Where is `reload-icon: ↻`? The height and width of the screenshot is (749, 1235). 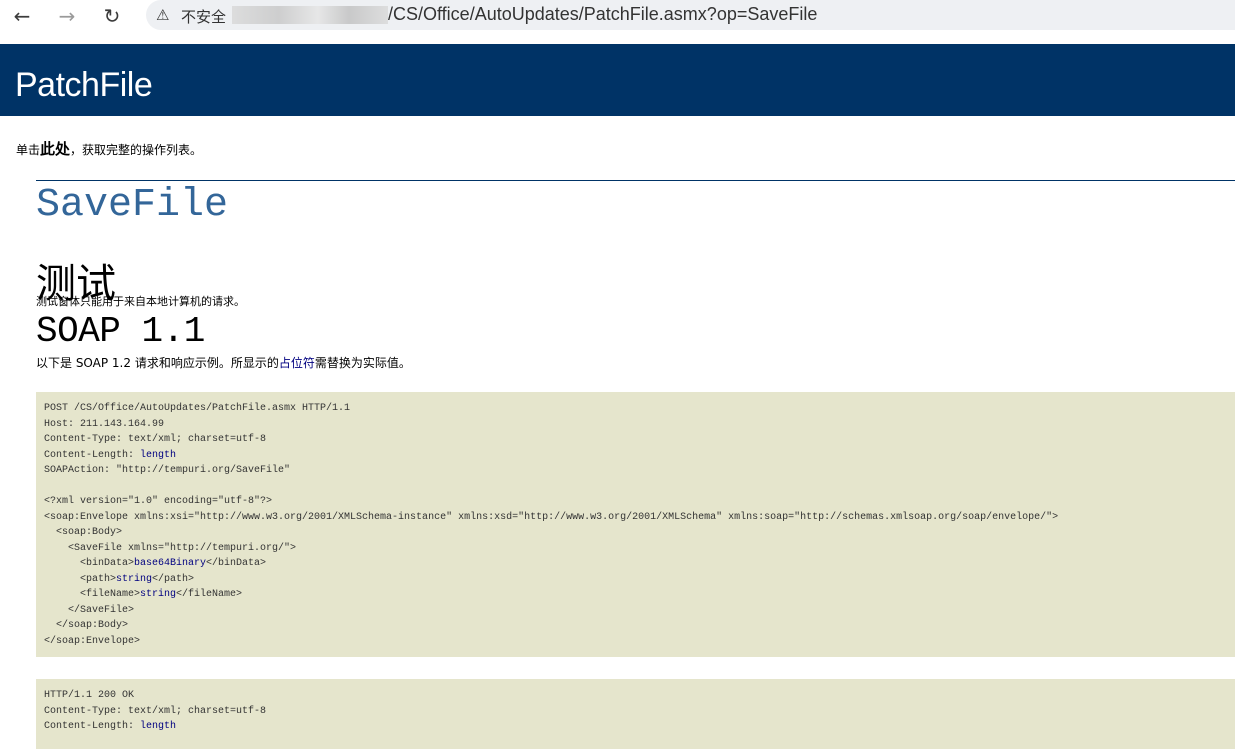
reload-icon: ↻ is located at coordinates (112, 16).